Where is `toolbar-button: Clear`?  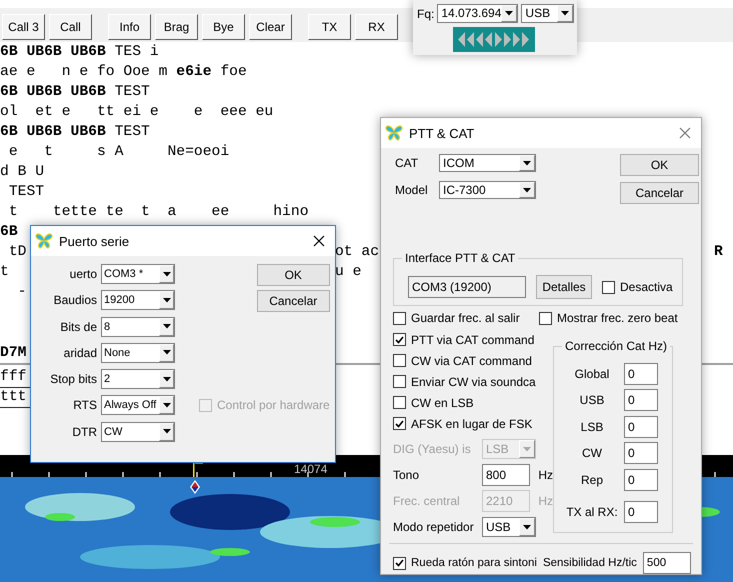 toolbar-button: Clear is located at coordinates (270, 27).